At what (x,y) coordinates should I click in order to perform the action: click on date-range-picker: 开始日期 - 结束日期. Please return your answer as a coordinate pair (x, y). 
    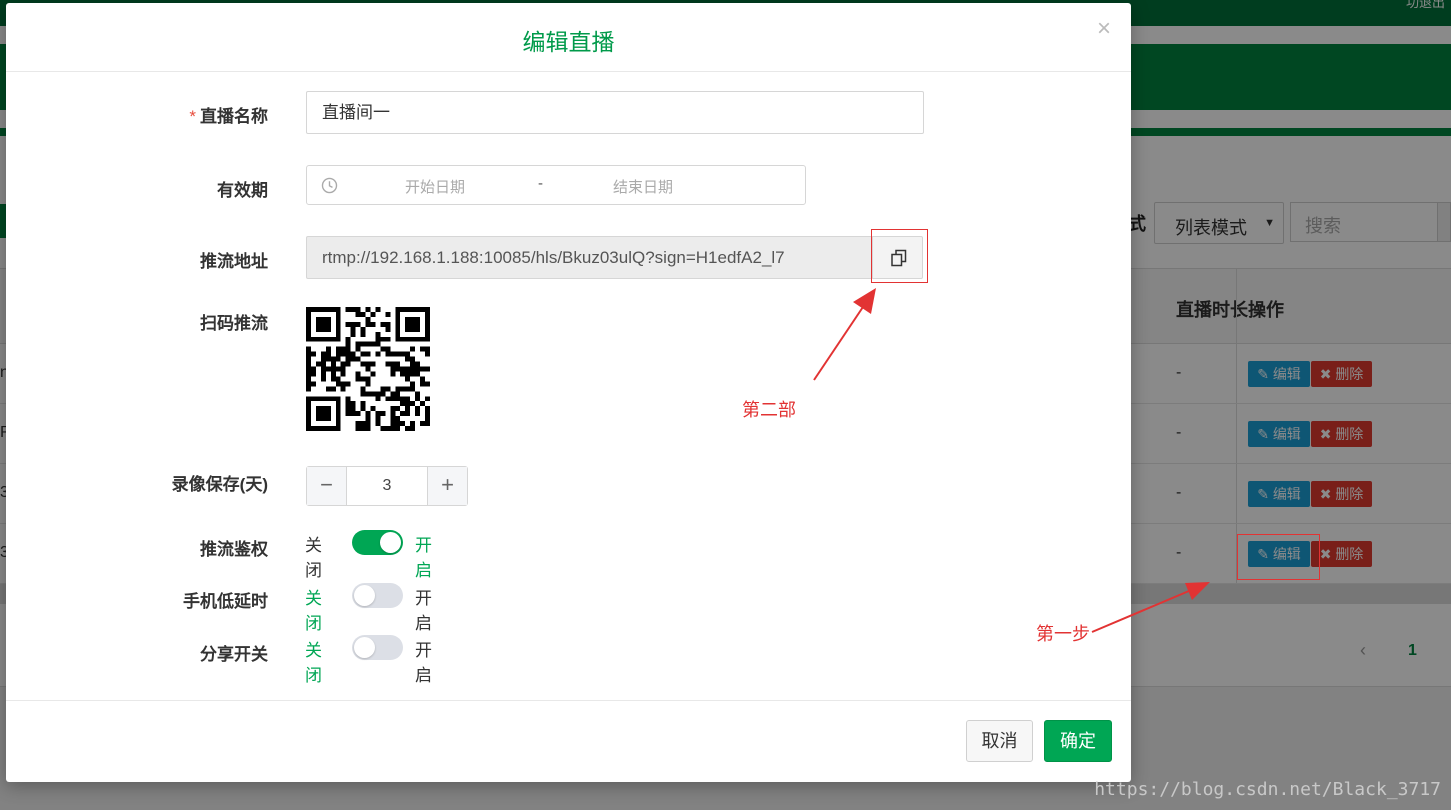
    Looking at the image, I should click on (556, 185).